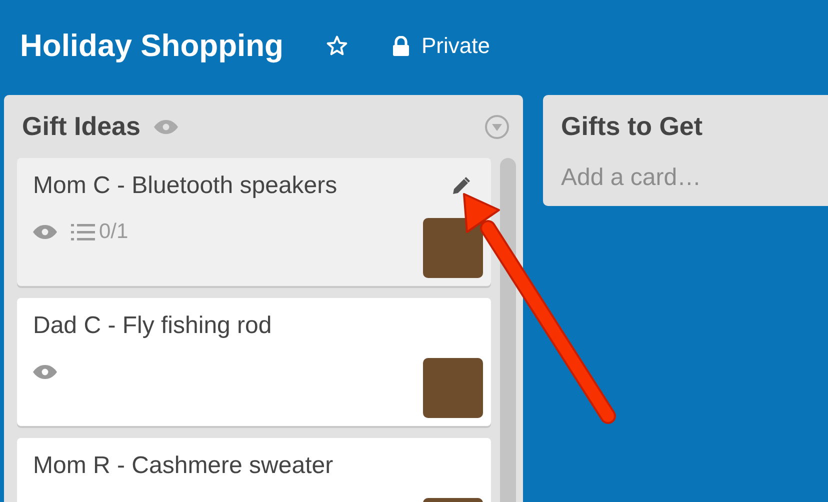 The height and width of the screenshot is (502, 828). What do you see at coordinates (113, 232) in the screenshot?
I see `checklist-count: 0/1` at bounding box center [113, 232].